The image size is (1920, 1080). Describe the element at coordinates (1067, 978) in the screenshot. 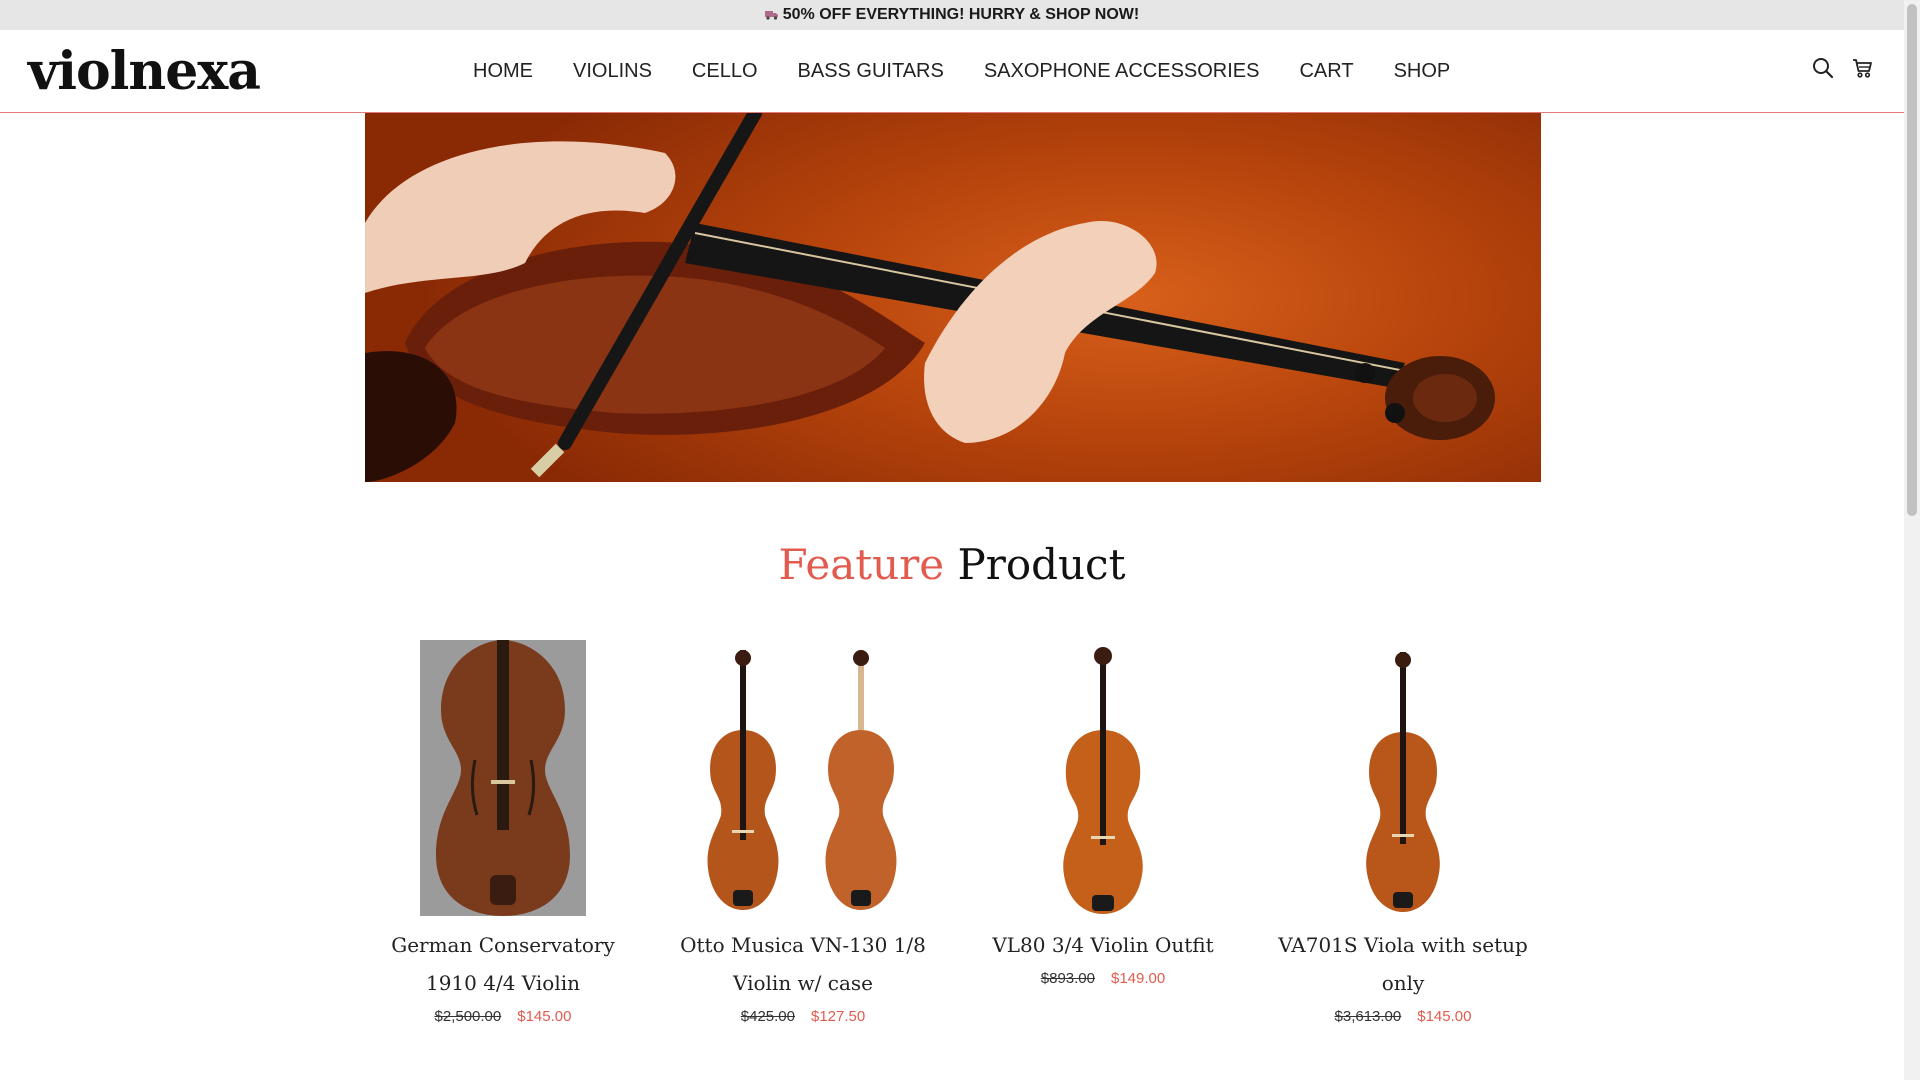

I see `original-price: $893.00` at that location.